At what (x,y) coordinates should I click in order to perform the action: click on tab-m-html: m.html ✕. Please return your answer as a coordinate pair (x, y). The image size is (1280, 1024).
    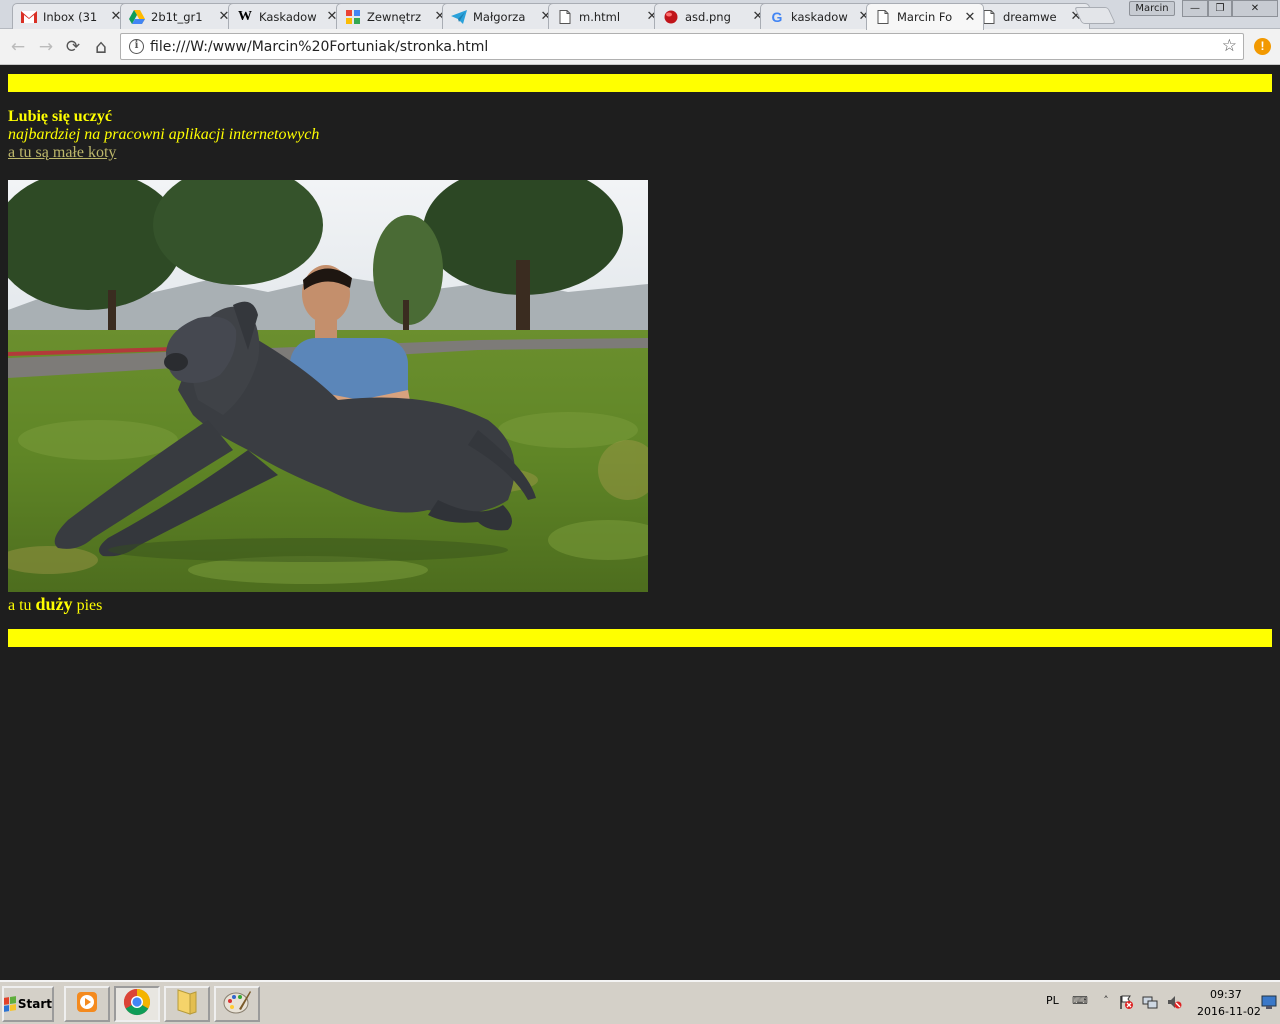
    Looking at the image, I should click on (607, 16).